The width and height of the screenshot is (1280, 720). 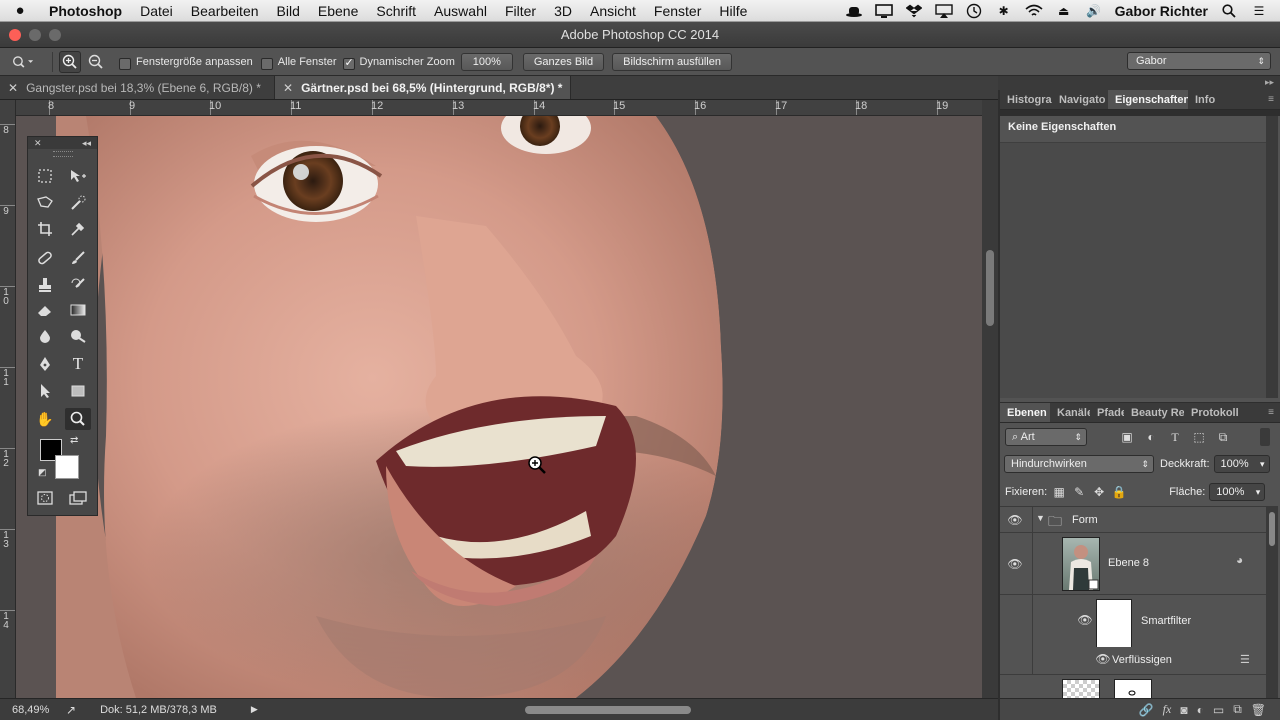 What do you see at coordinates (1139, 83) in the screenshot?
I see `dock-collapse-icon: ▸▸` at bounding box center [1139, 83].